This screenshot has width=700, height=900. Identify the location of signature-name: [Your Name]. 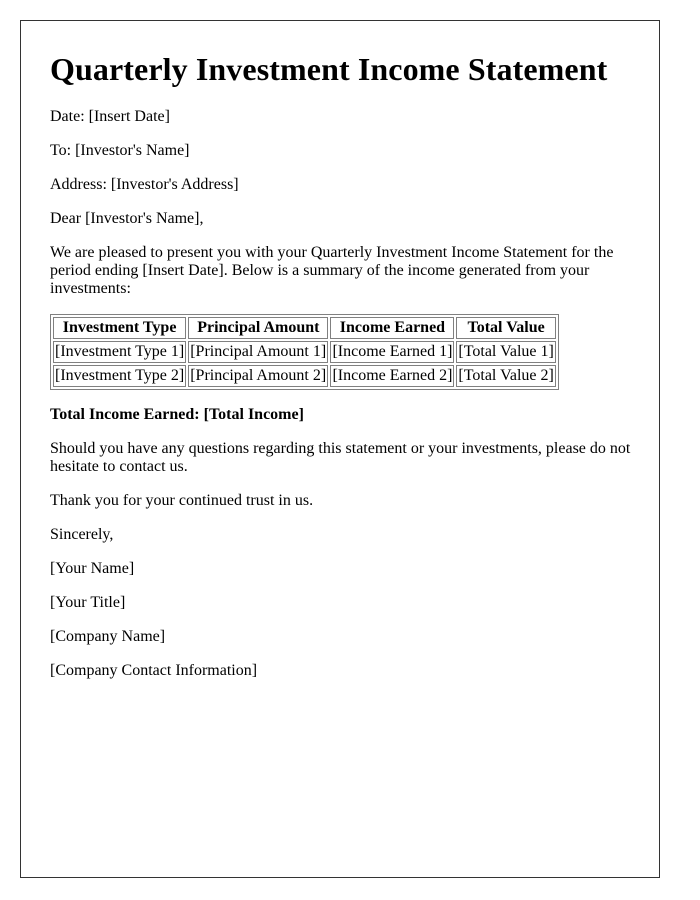
(92, 568).